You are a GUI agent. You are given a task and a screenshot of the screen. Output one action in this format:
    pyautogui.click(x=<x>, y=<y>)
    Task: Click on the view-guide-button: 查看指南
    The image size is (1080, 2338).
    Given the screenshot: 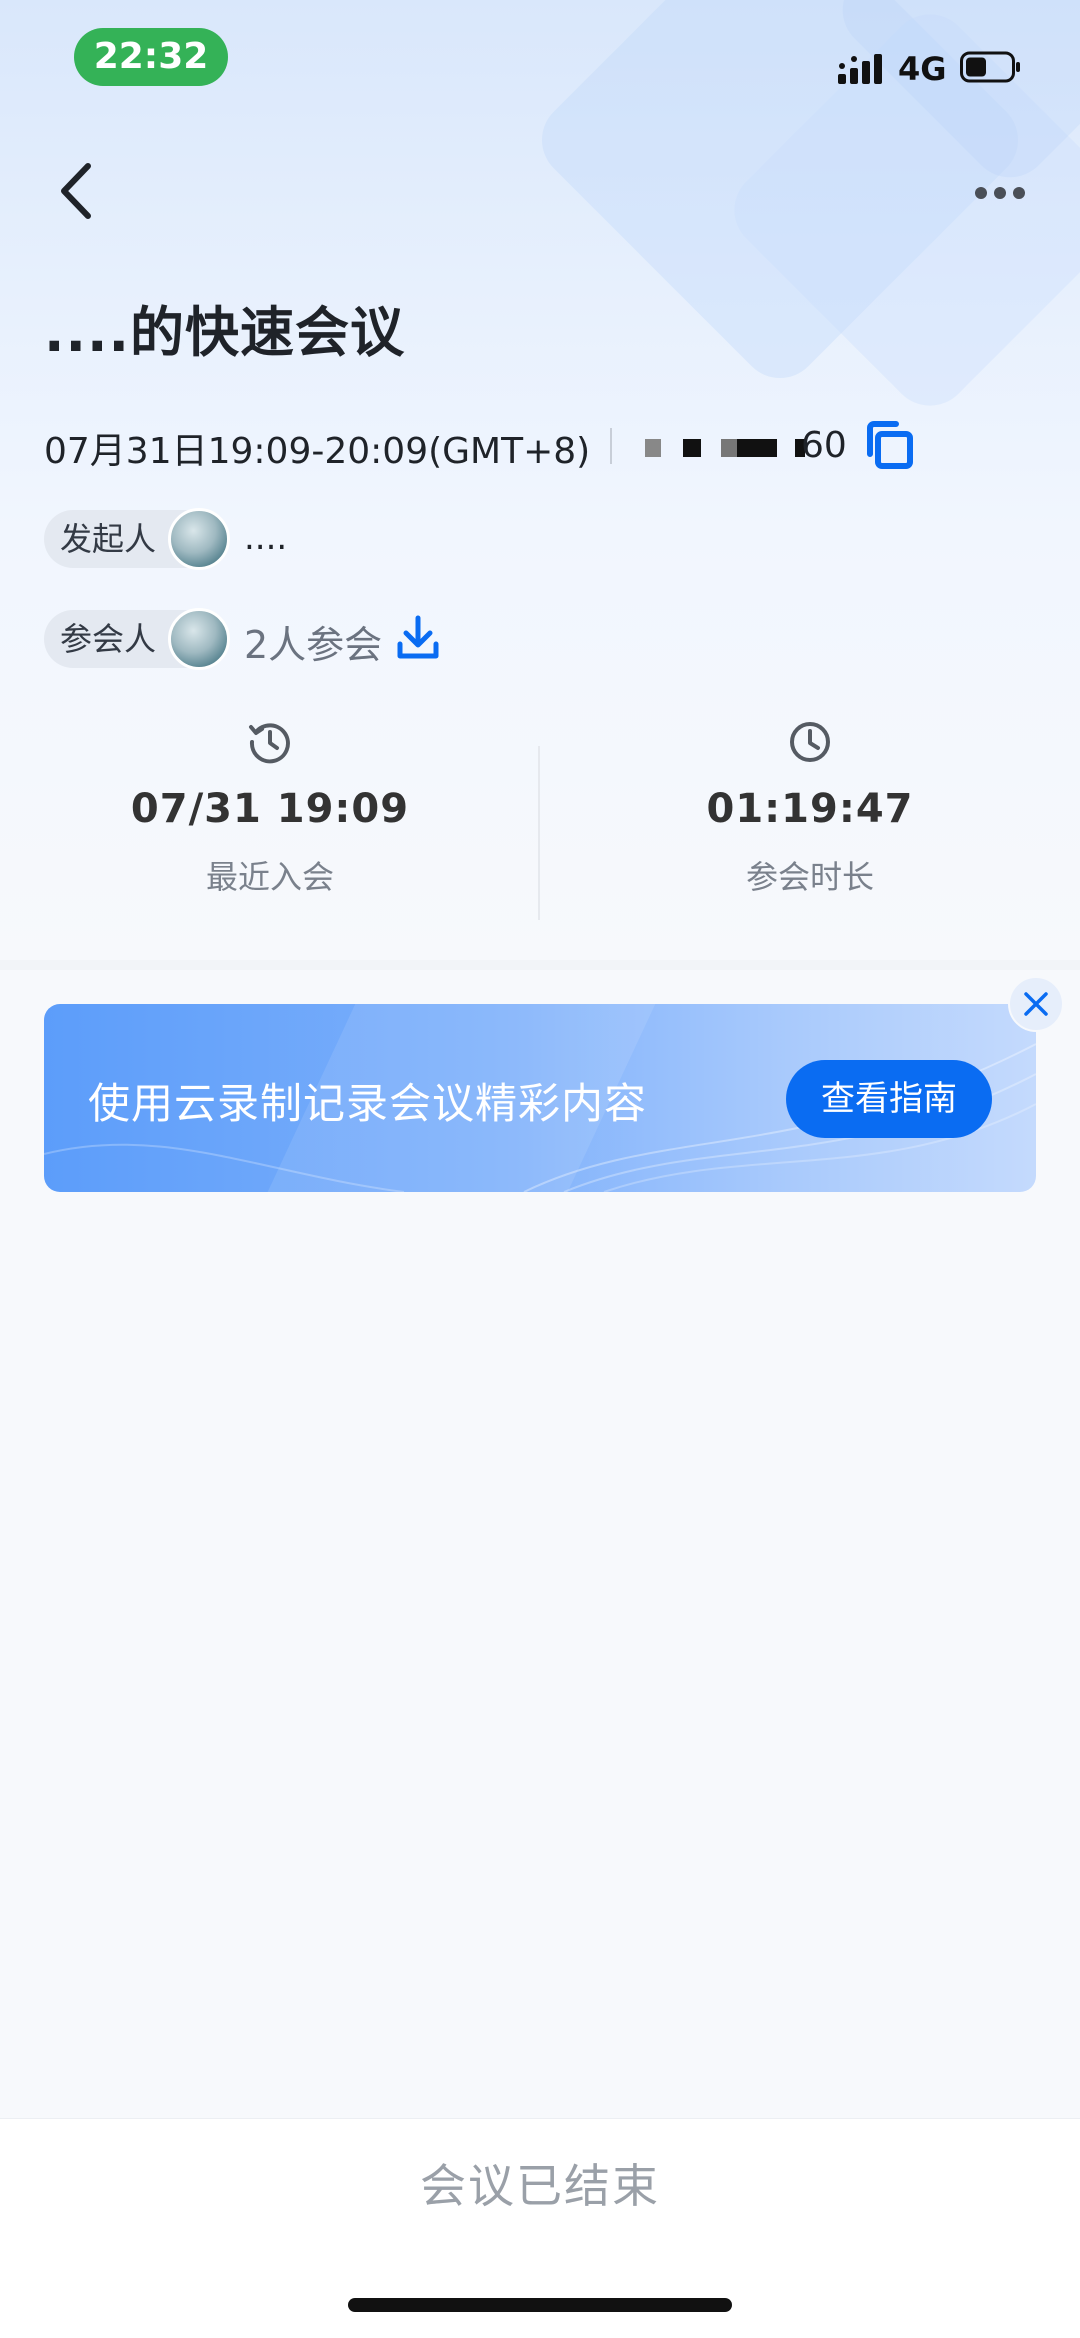 What is the action you would take?
    pyautogui.click(x=889, y=1099)
    